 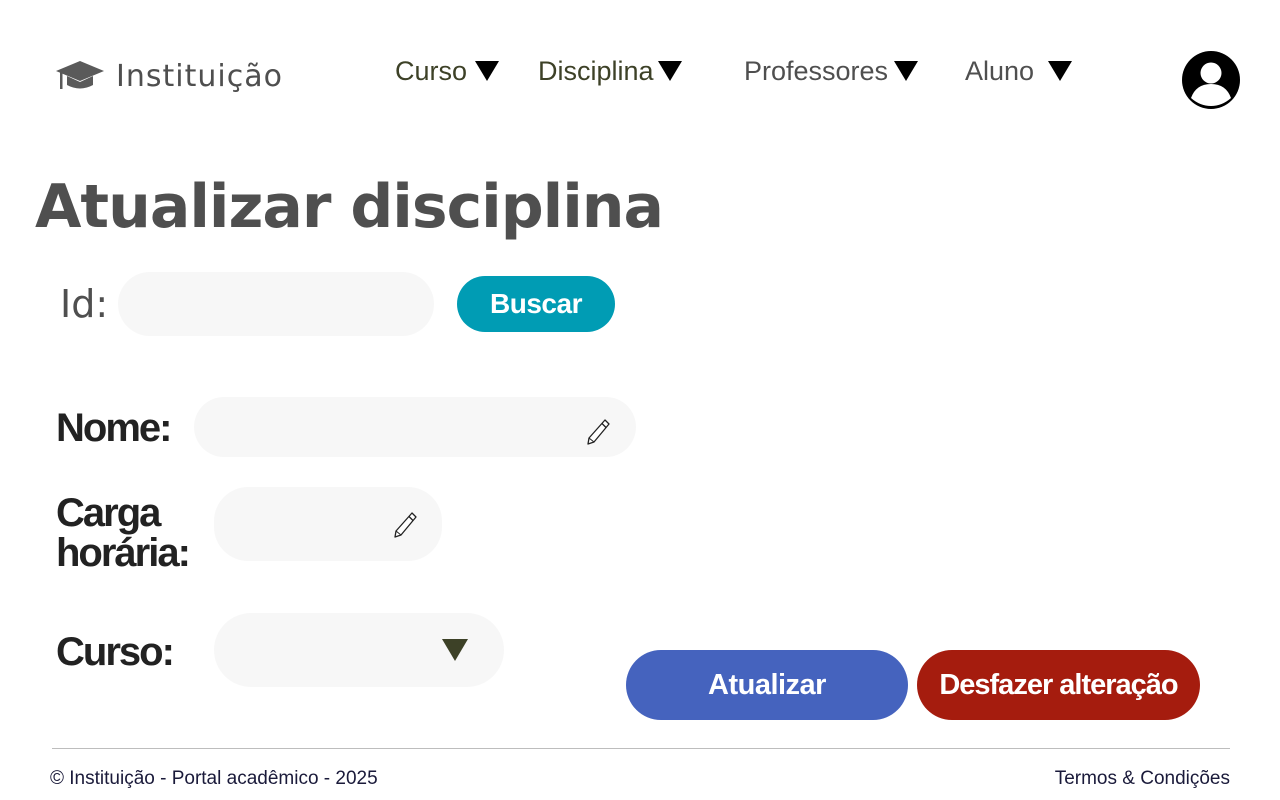 What do you see at coordinates (641, 748) in the screenshot?
I see `footer-divider` at bounding box center [641, 748].